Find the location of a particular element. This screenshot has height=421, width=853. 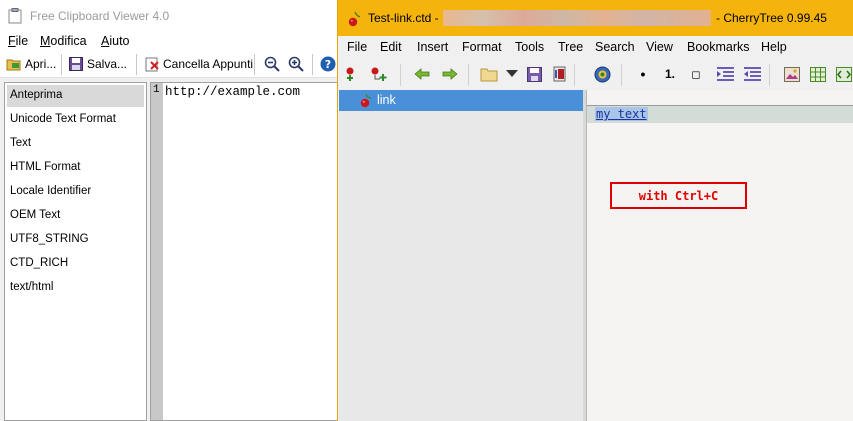

unindent-button is located at coordinates (752, 74).